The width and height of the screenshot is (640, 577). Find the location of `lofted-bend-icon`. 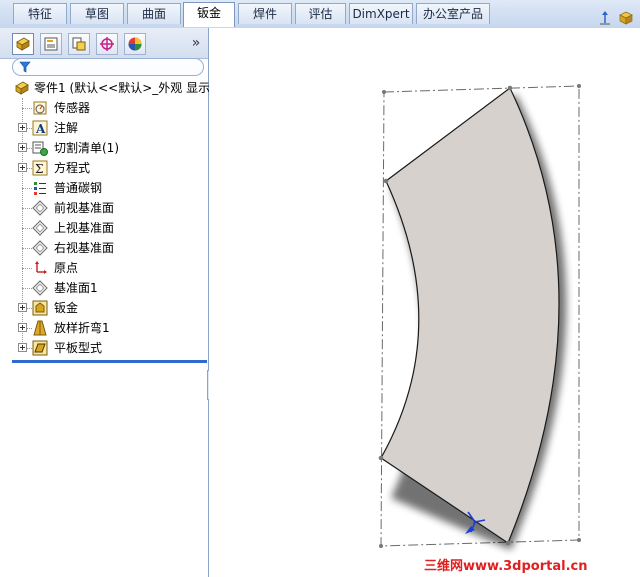

lofted-bend-icon is located at coordinates (40, 328).